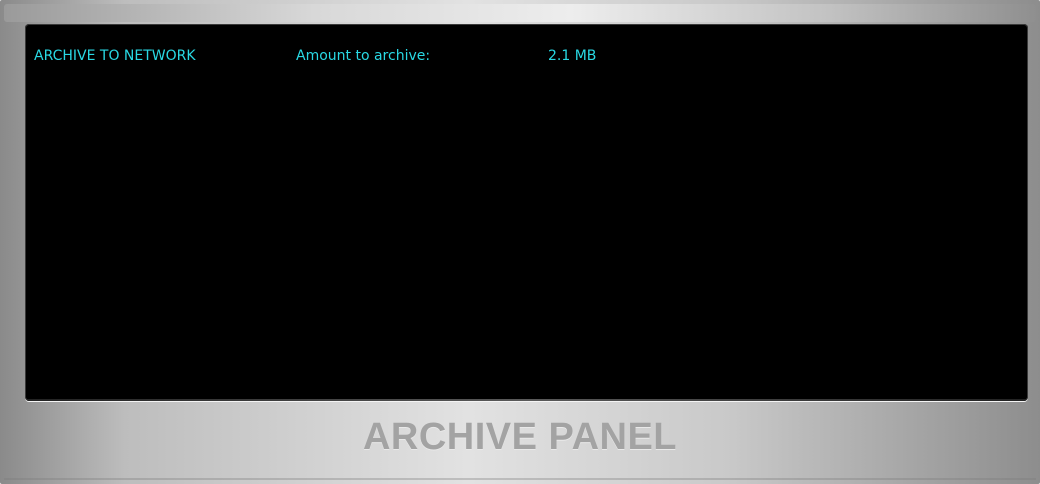 Image resolution: width=1040 pixels, height=484 pixels. Describe the element at coordinates (115, 56) in the screenshot. I see `archive-to-network-title: ARCHIVE TO NETWORK` at that location.